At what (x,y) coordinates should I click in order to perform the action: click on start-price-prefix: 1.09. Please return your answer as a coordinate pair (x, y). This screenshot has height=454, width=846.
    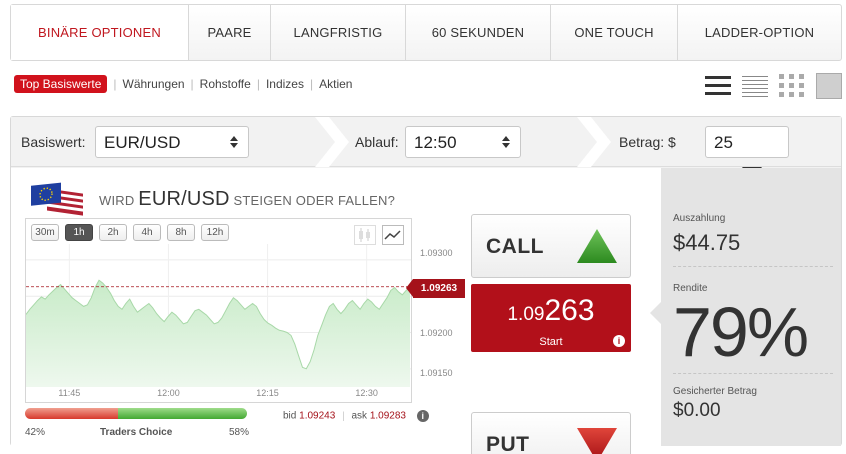
    Looking at the image, I should click on (526, 314).